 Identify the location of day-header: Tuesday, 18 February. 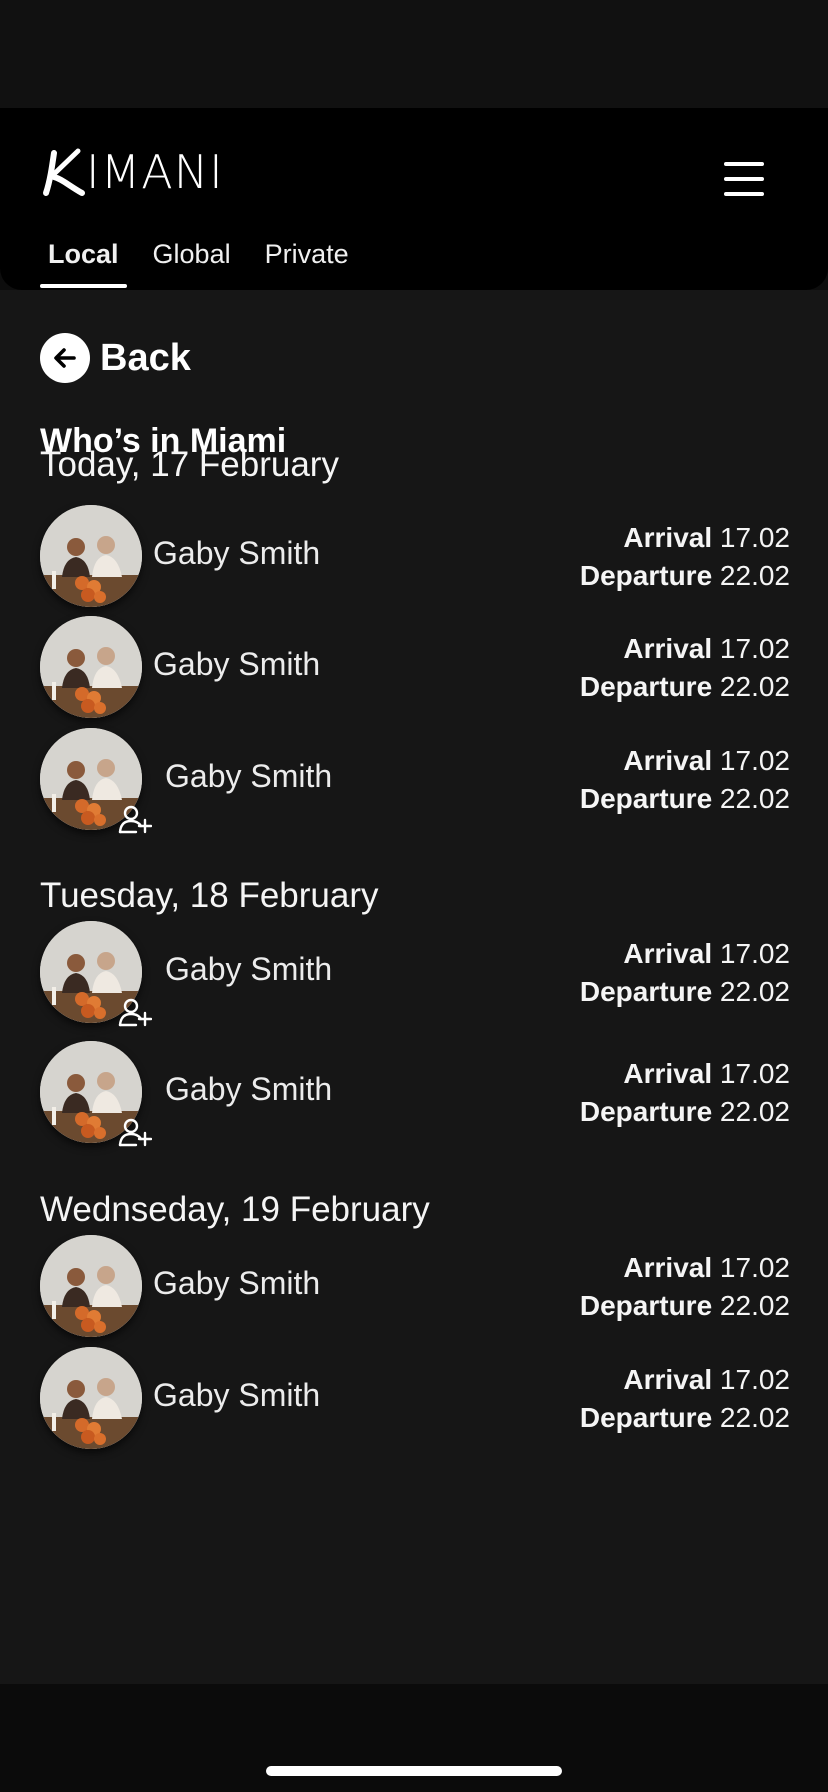
(209, 895).